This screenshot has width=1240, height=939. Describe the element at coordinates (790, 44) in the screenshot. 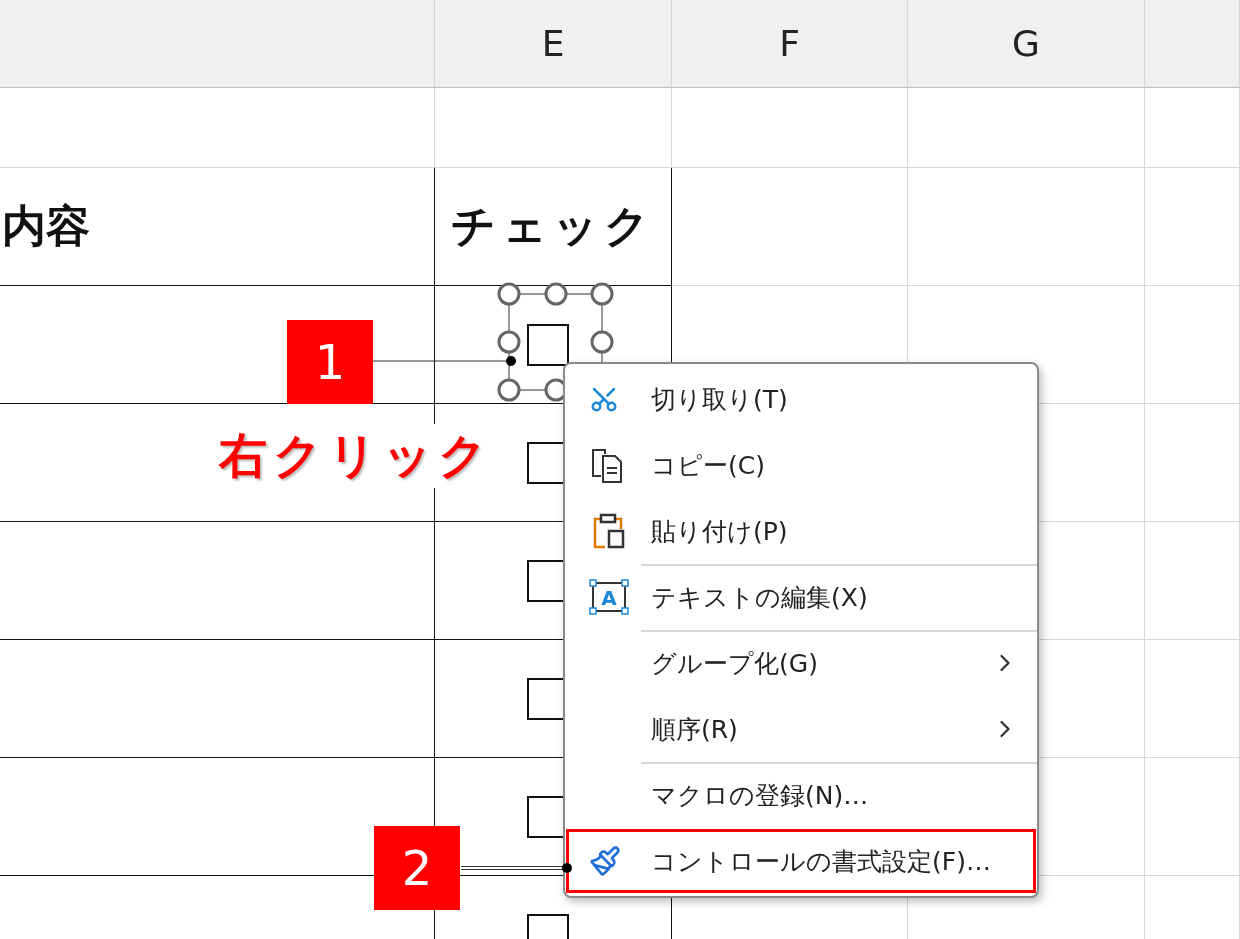

I see `column-header: F` at that location.